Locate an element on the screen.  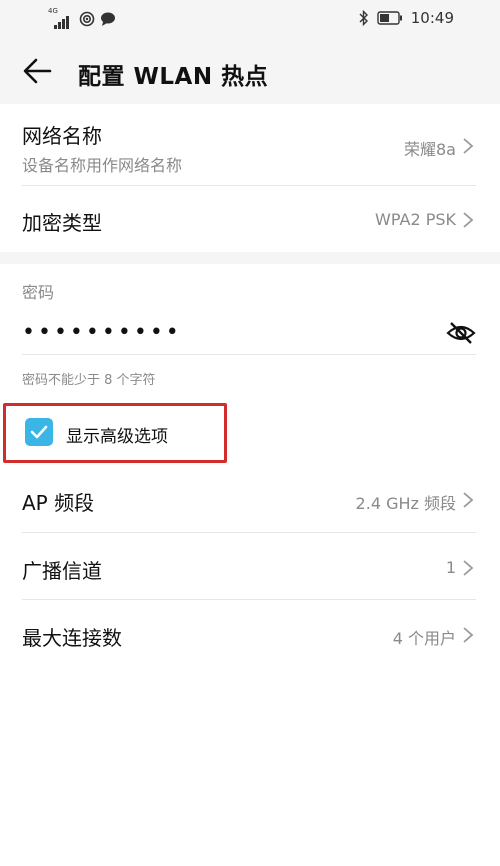
encryption-type-row: 加密类型 WPA2 PSK is located at coordinates (250, 219).